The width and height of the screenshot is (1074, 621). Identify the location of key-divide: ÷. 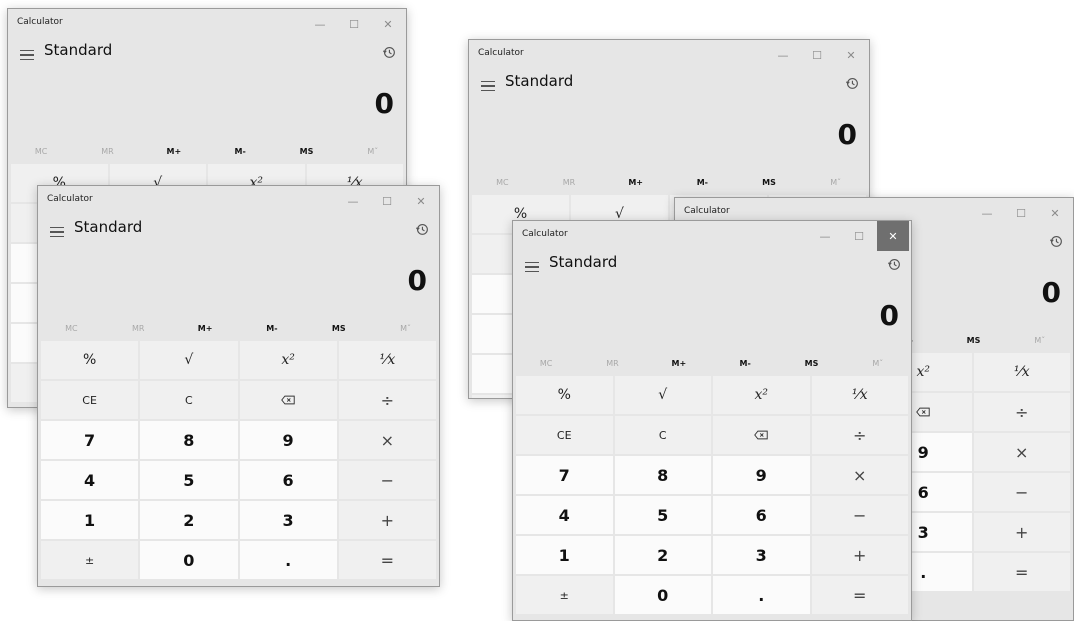
(387, 400).